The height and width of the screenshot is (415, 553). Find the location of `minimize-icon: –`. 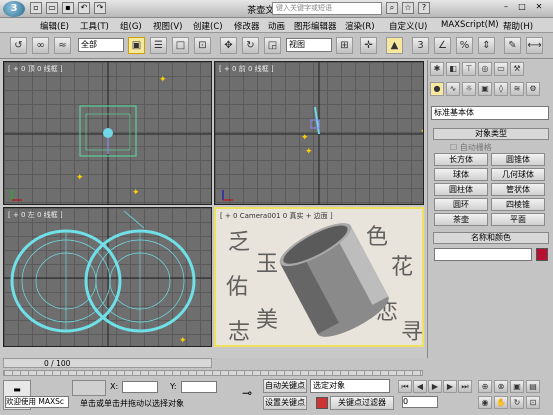

minimize-icon: – is located at coordinates (506, 8).